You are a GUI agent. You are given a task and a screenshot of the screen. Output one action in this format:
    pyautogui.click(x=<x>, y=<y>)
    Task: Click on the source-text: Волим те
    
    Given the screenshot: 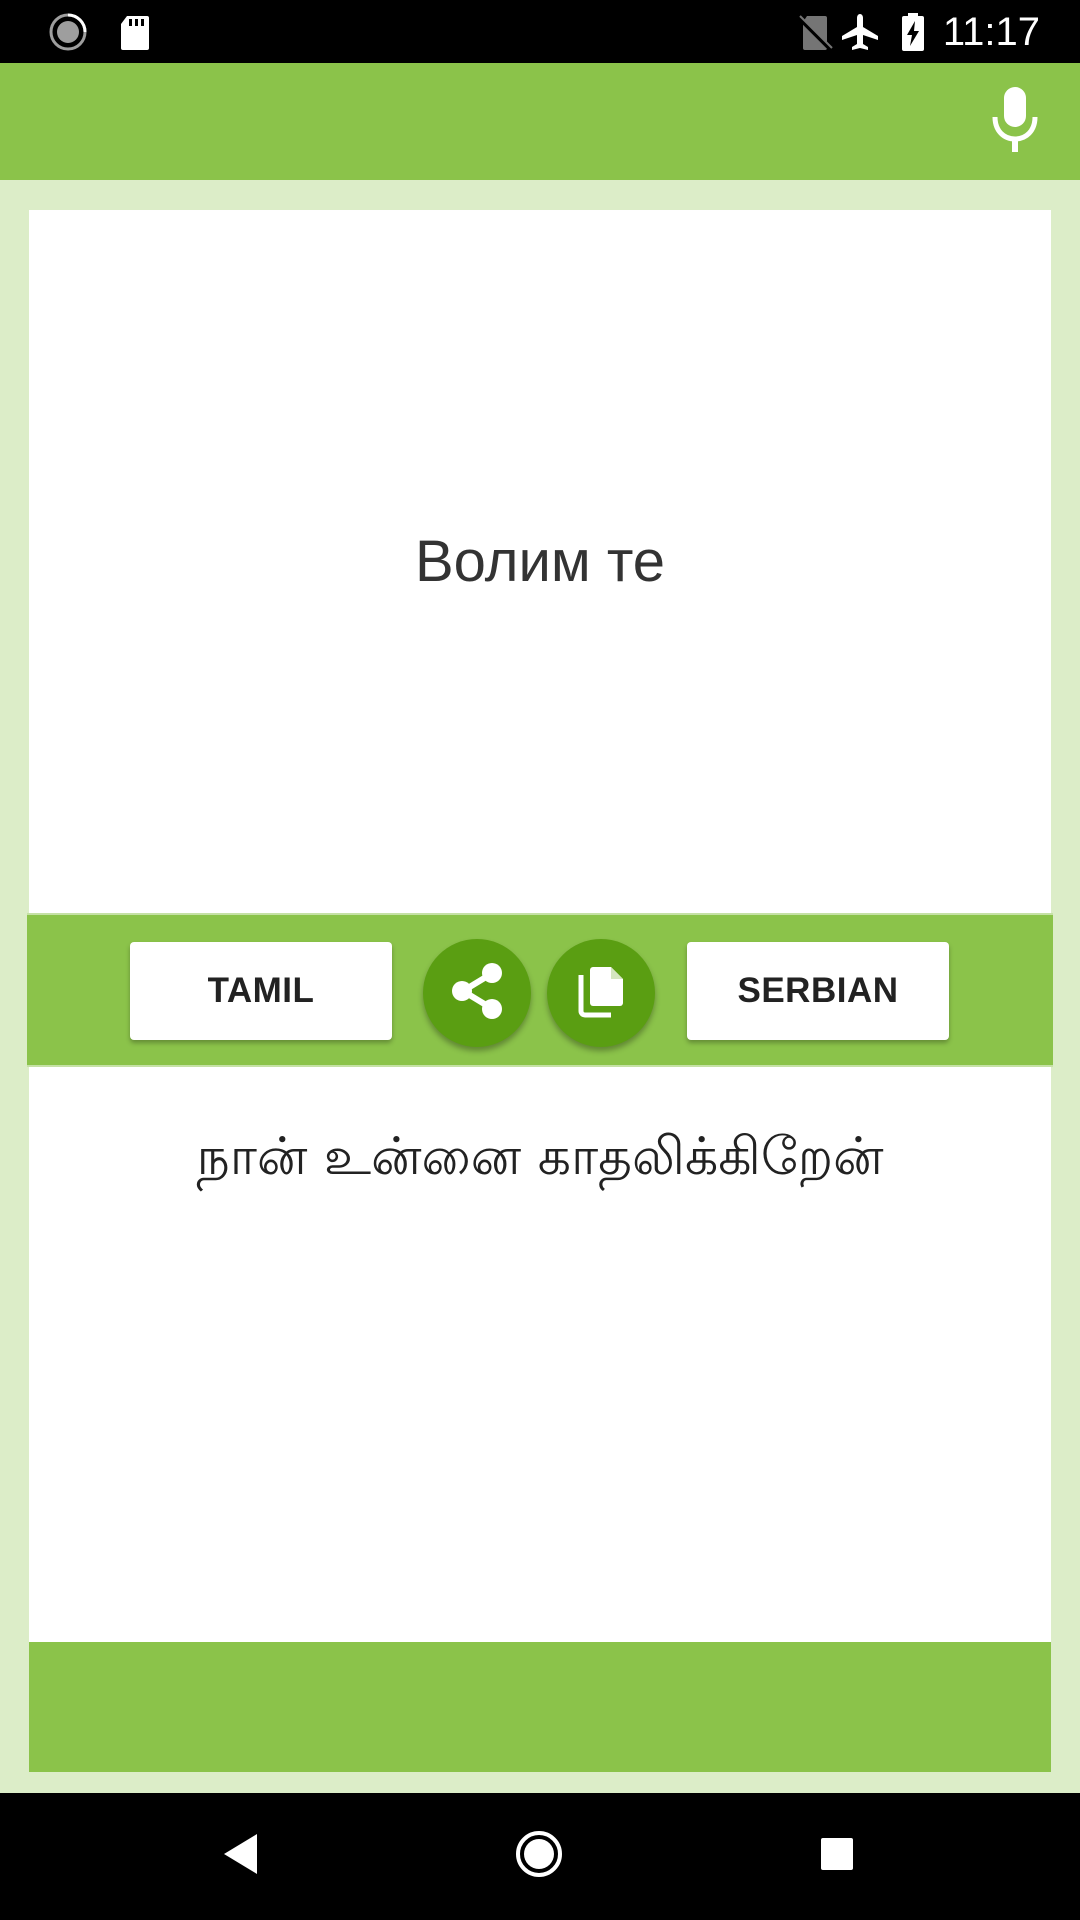 What is the action you would take?
    pyautogui.click(x=540, y=561)
    